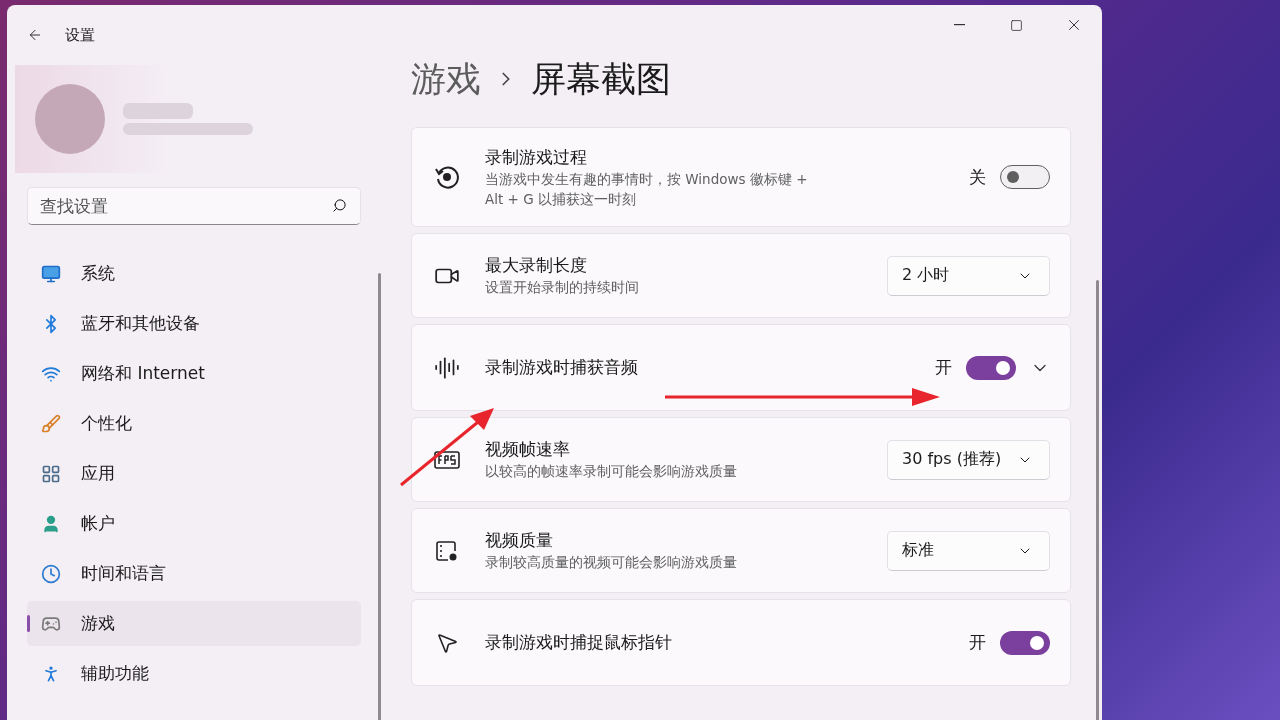 Image resolution: width=1280 pixels, height=720 pixels. What do you see at coordinates (536, 265) in the screenshot?
I see `setting-title: 最大录制长度` at bounding box center [536, 265].